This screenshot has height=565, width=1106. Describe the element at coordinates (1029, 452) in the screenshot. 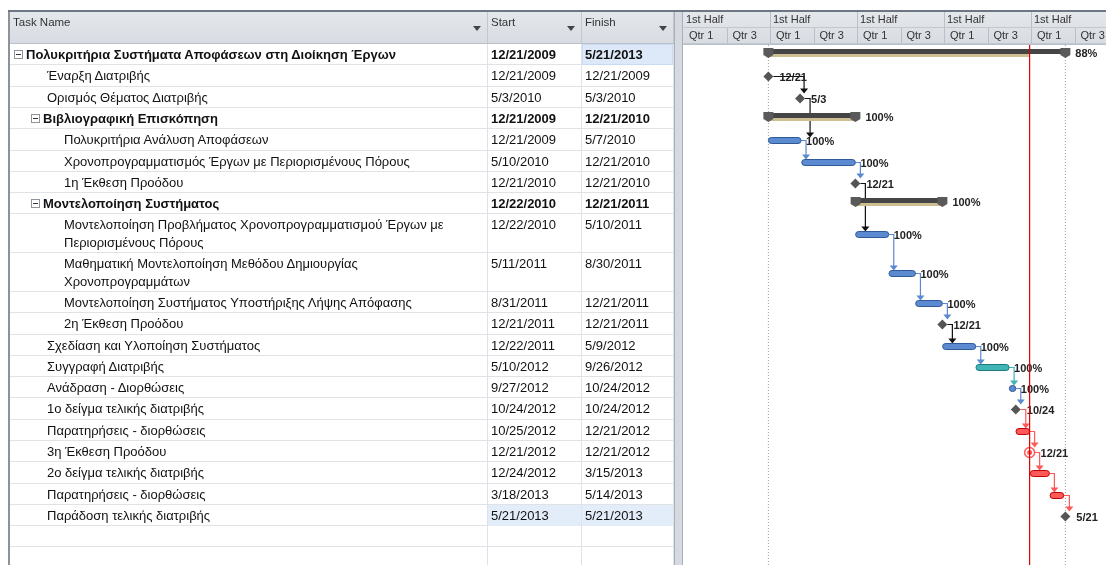

I see `milestone-marker` at that location.